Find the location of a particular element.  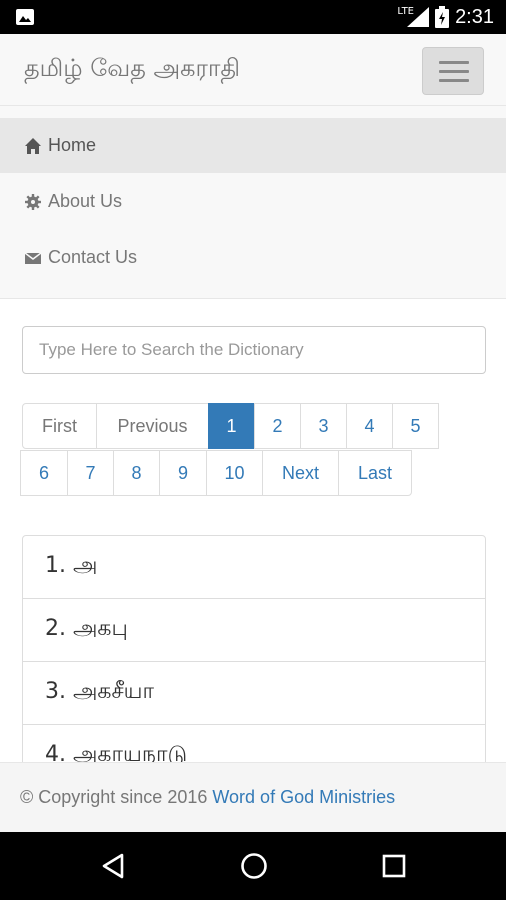

menu-item-label: Home is located at coordinates (72, 145).